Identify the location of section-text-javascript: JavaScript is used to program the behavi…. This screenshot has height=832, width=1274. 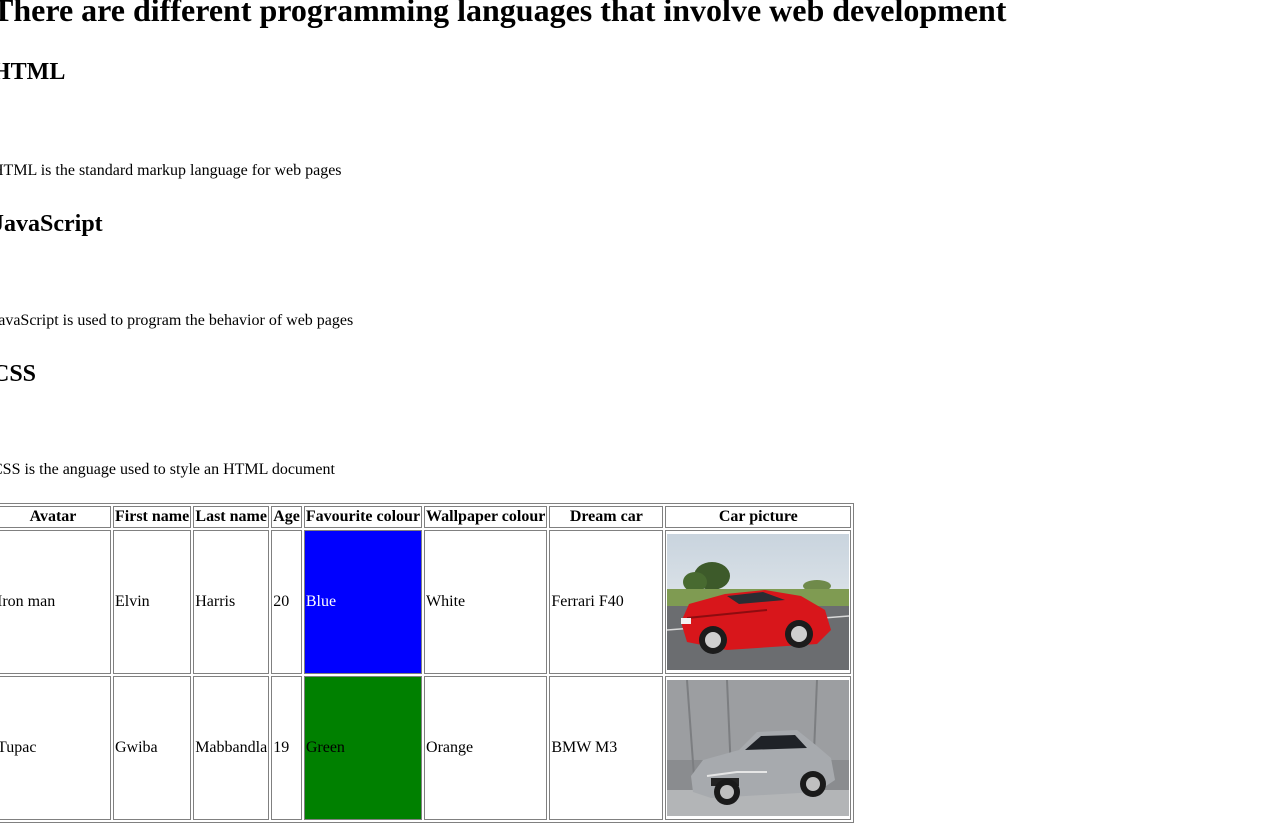
(177, 320).